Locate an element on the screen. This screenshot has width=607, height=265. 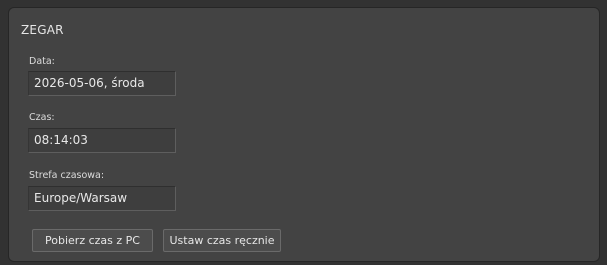
set-time-manually-button: Ustaw czas ręcznie is located at coordinates (222, 240).